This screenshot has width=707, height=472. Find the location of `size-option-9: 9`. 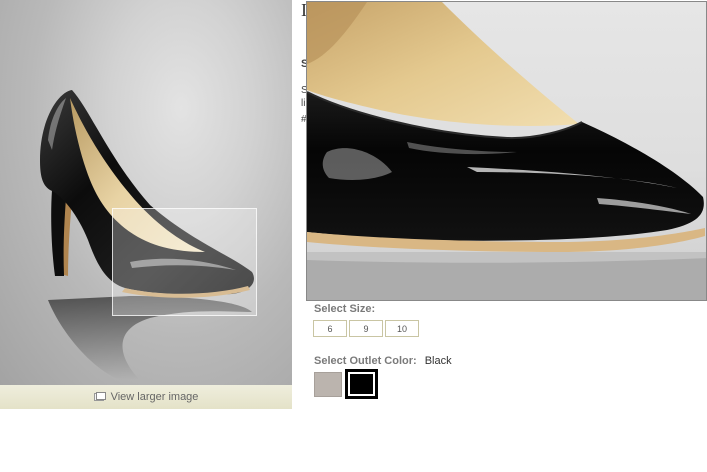

size-option-9: 9 is located at coordinates (366, 328).